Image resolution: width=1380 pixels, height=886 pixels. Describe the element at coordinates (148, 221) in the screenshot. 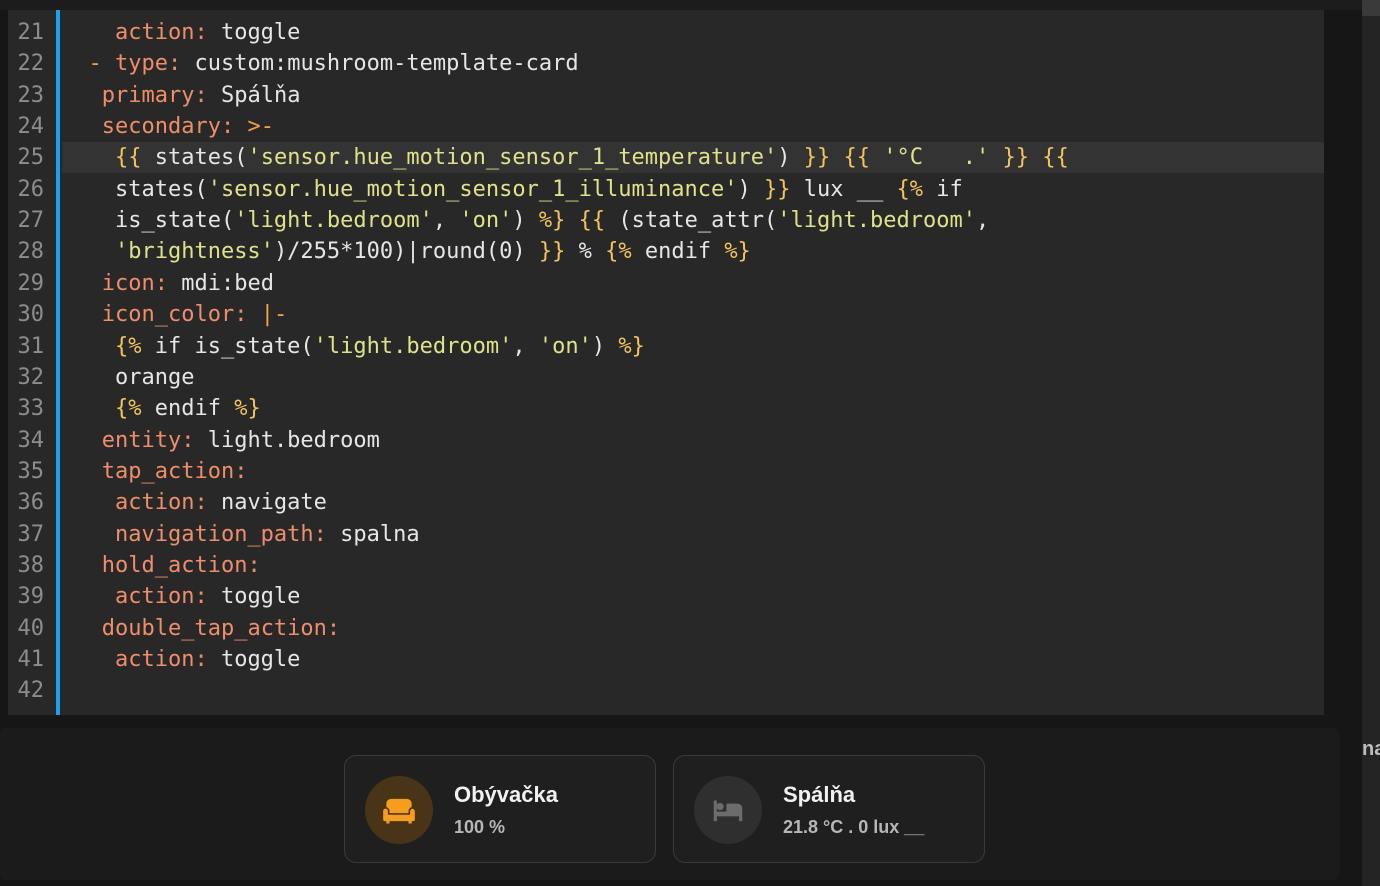

I see `code-token: is_state(` at that location.